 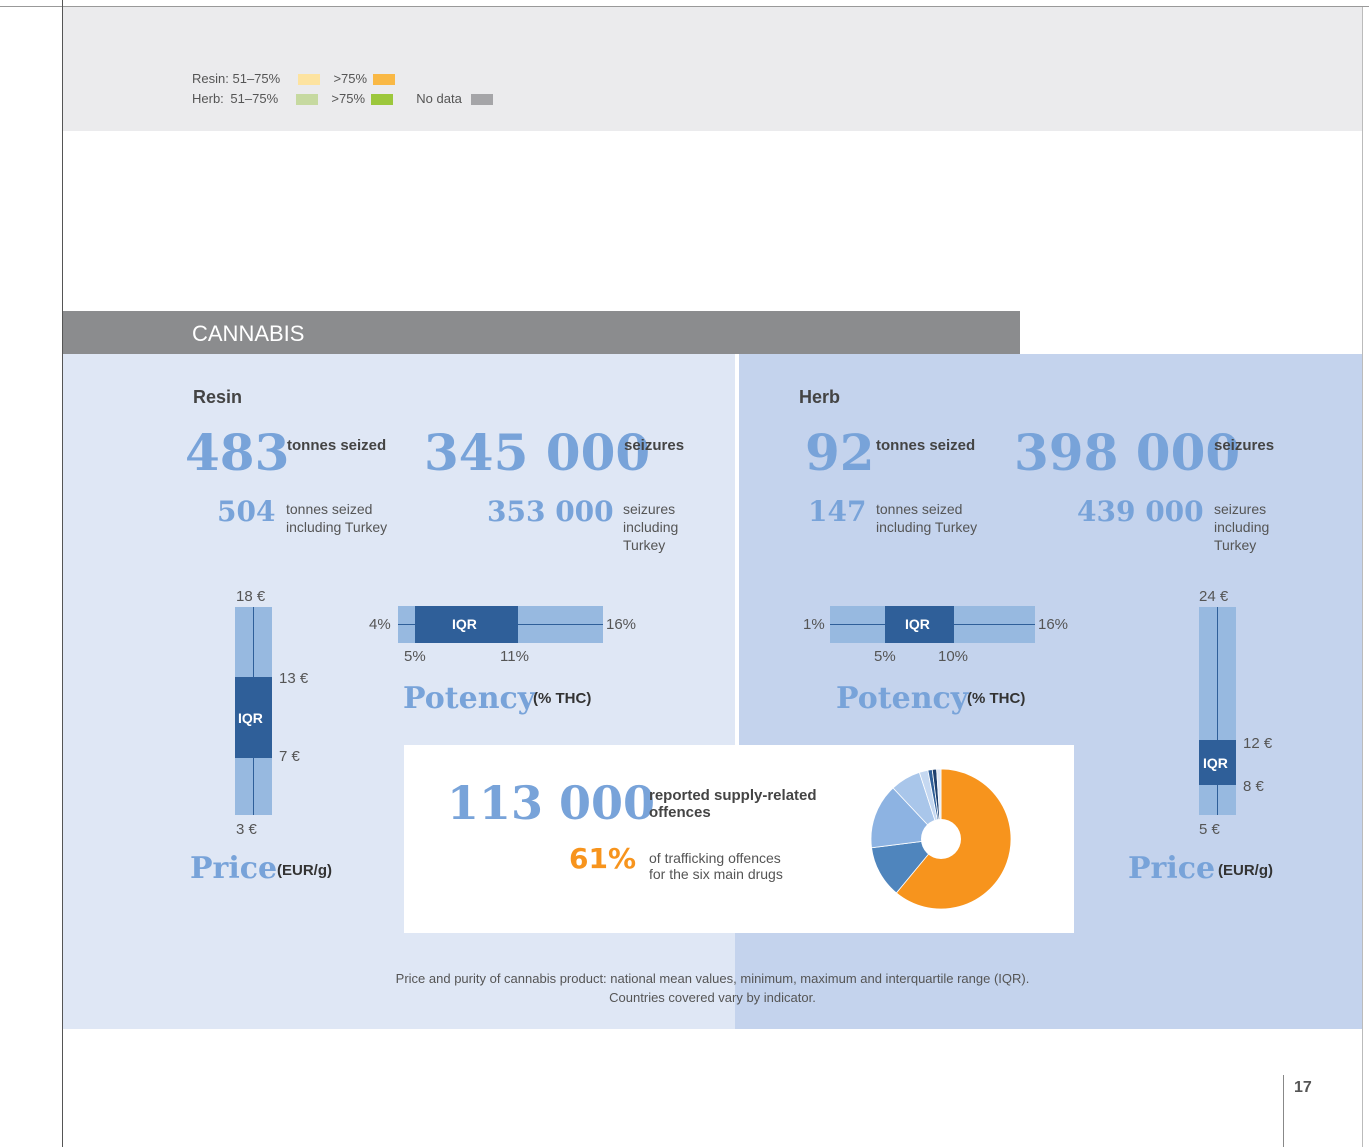 I want to click on legend-no-data: No data, so click(x=439, y=98).